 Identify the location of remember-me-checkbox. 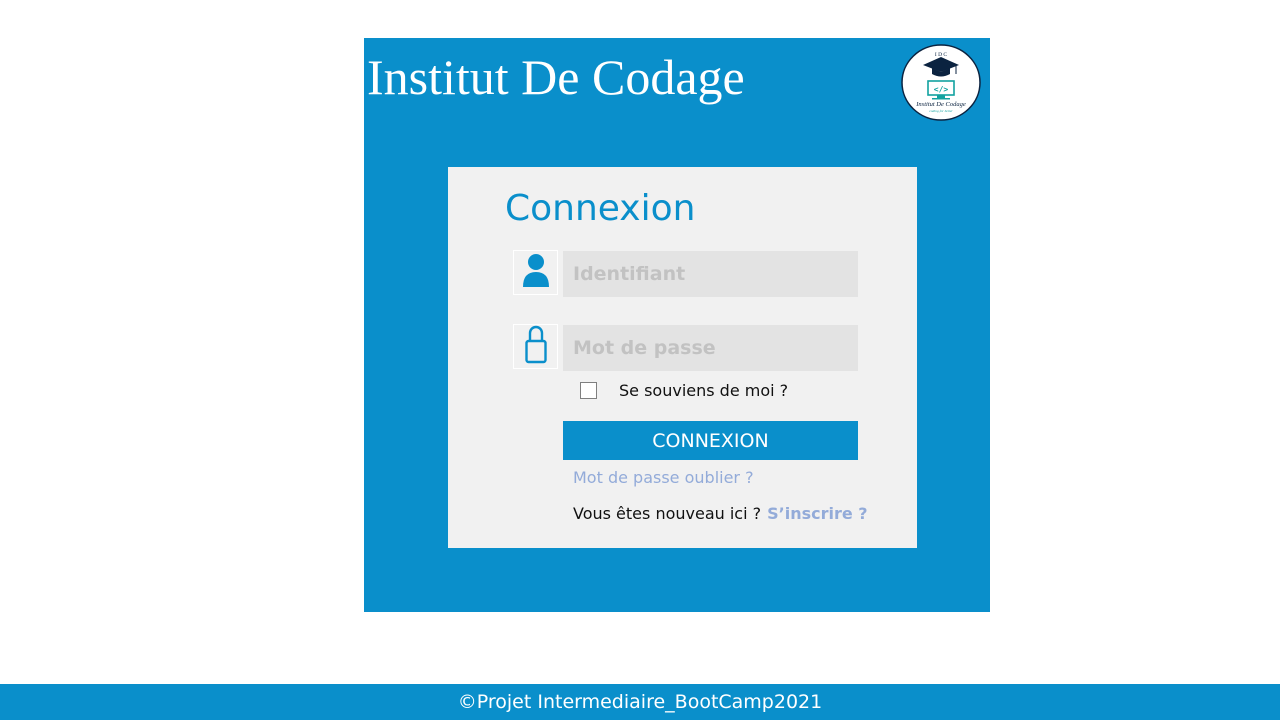
(588, 390).